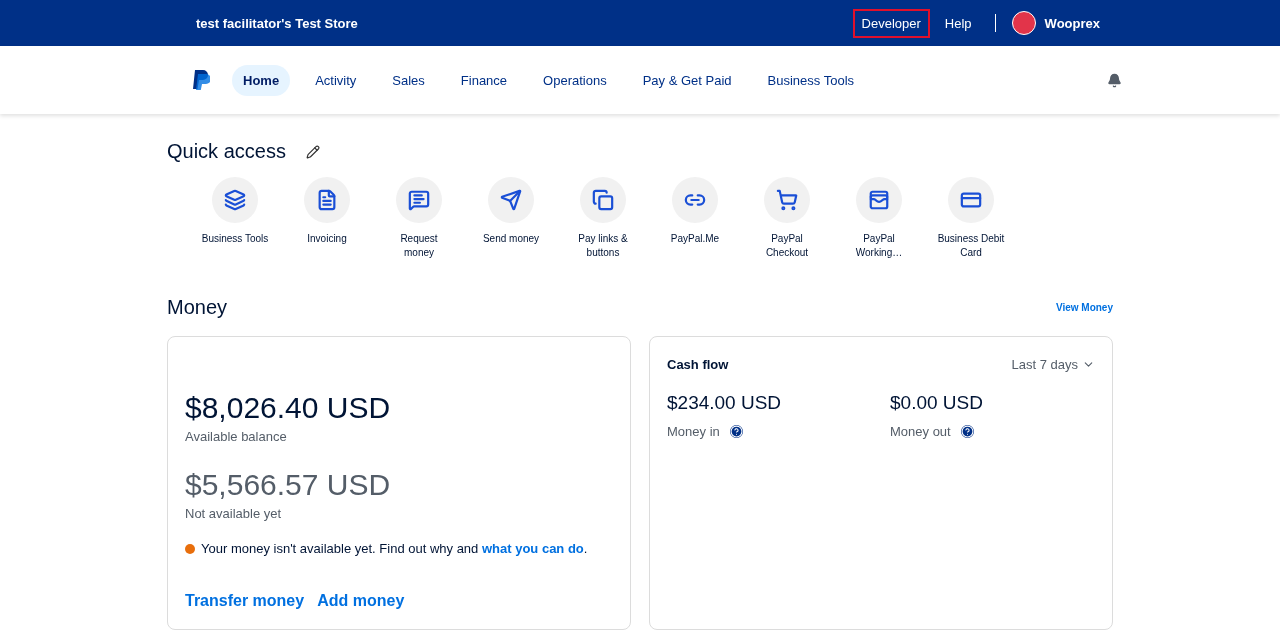  Describe the element at coordinates (394, 548) in the screenshot. I see `notice-text: Your money isn't available yet. Find out why and what you can do.` at that location.